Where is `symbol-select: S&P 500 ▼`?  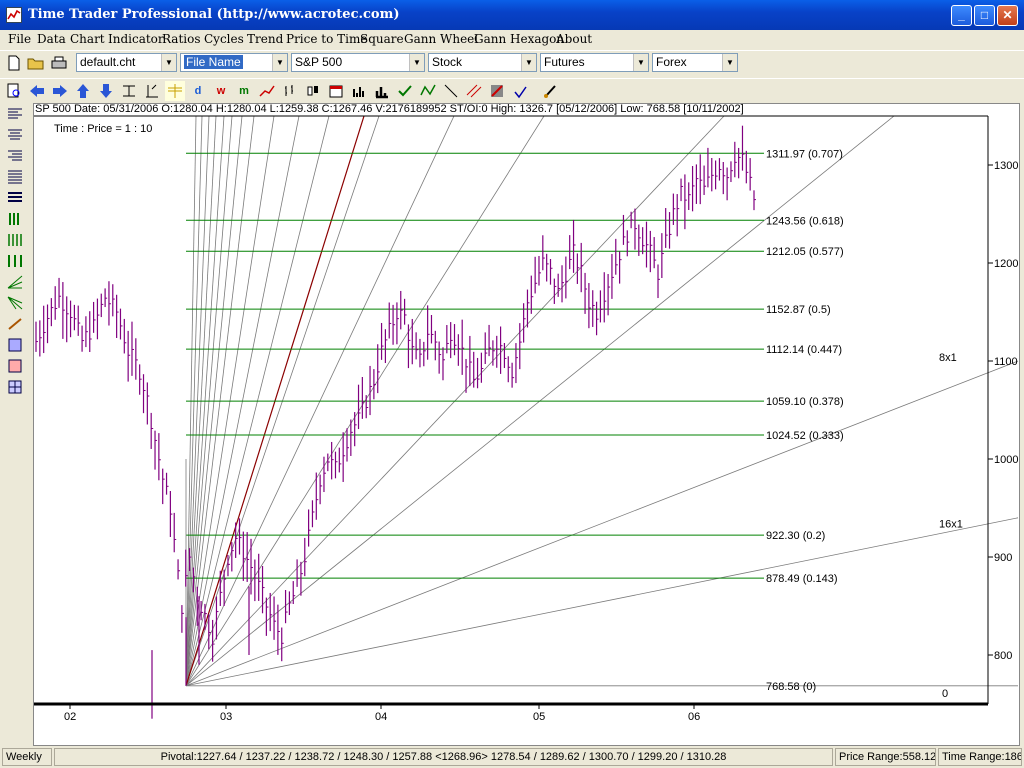 symbol-select: S&P 500 ▼ is located at coordinates (358, 62).